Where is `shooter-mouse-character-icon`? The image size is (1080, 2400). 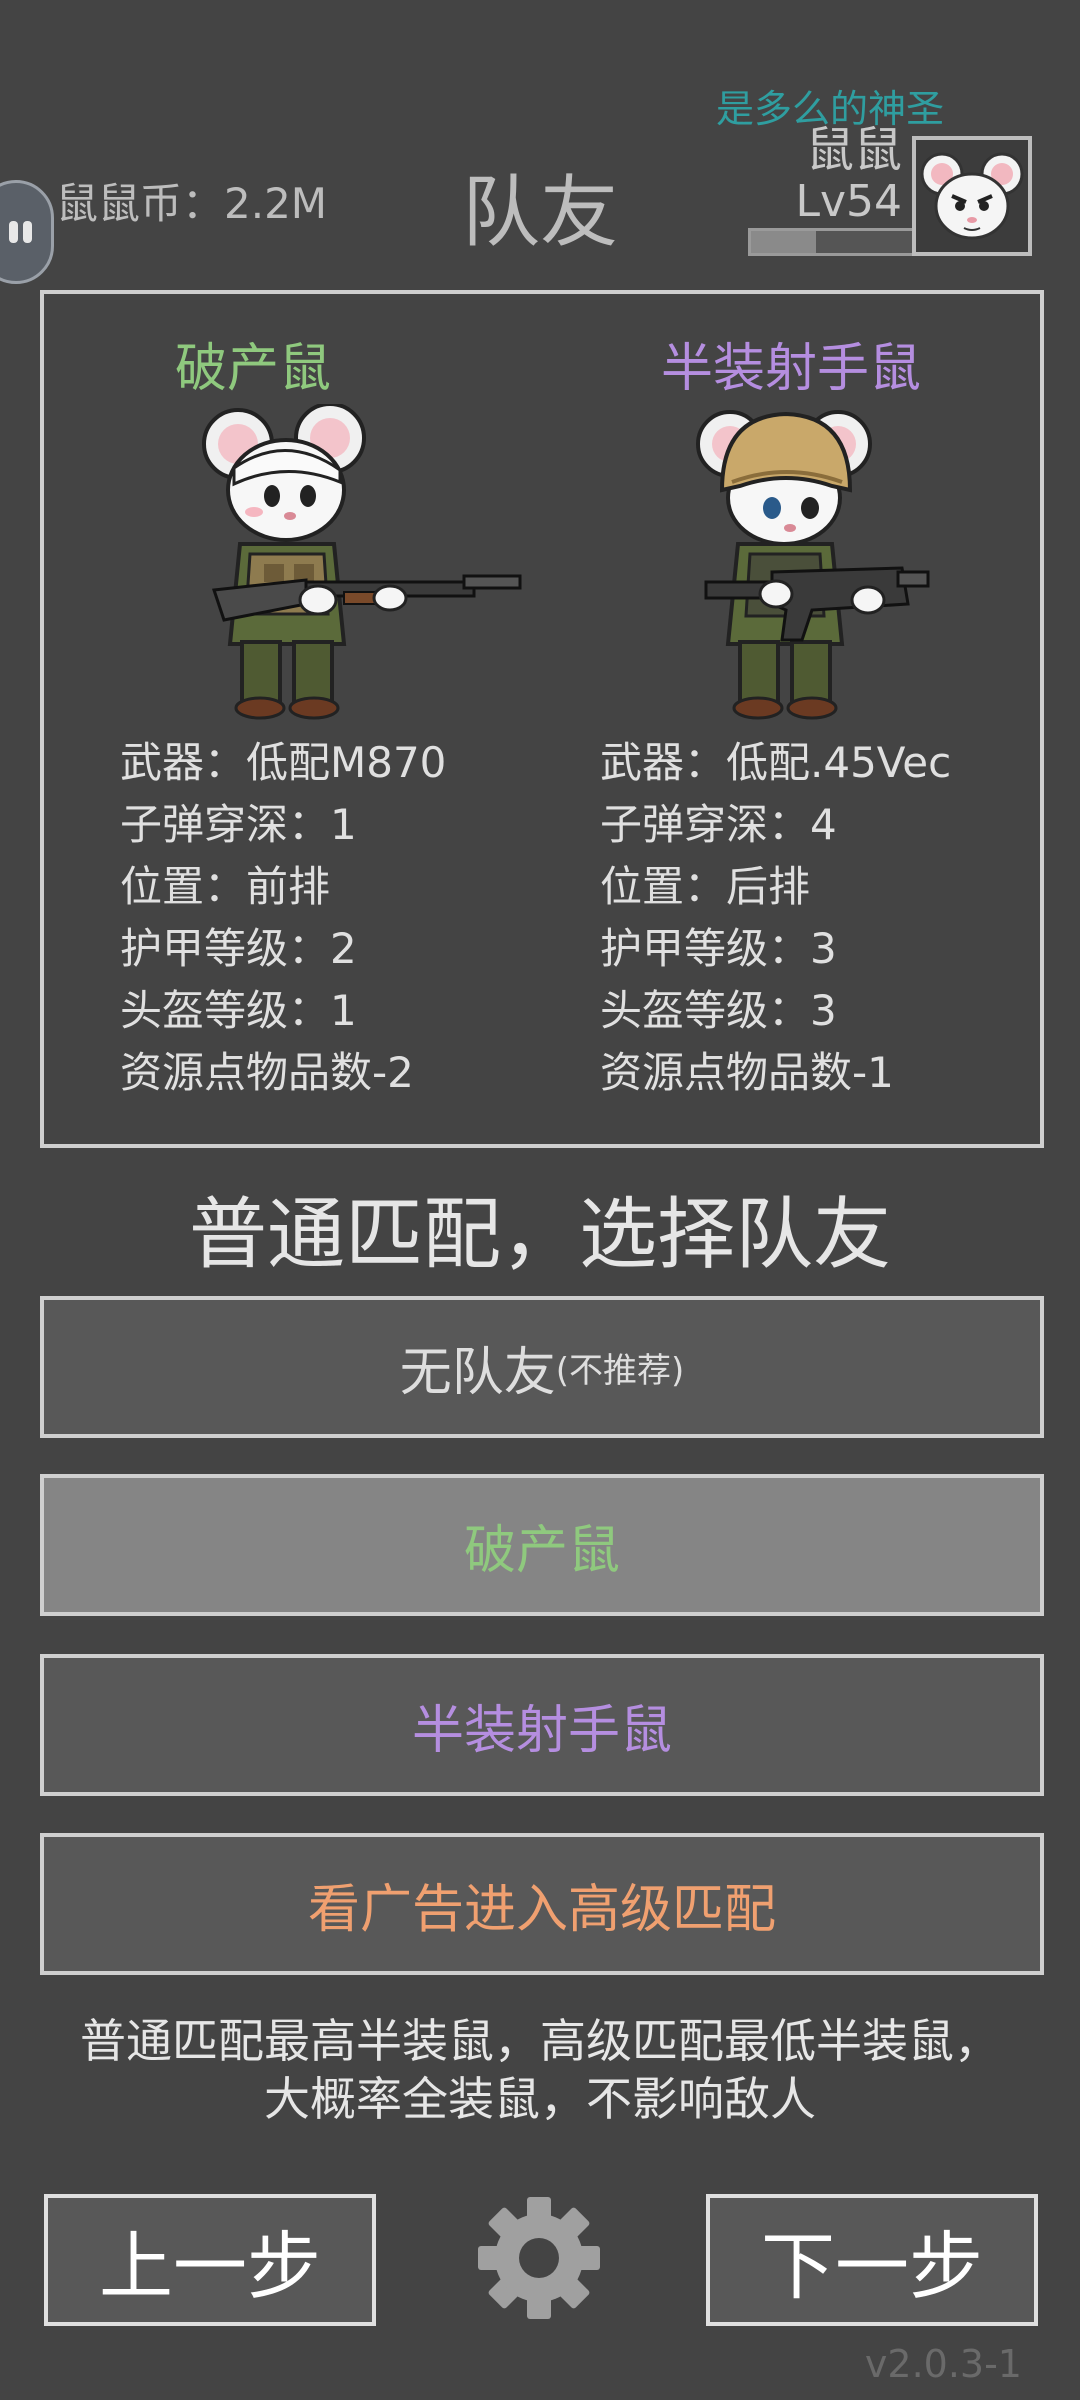 shooter-mouse-character-icon is located at coordinates (813, 565).